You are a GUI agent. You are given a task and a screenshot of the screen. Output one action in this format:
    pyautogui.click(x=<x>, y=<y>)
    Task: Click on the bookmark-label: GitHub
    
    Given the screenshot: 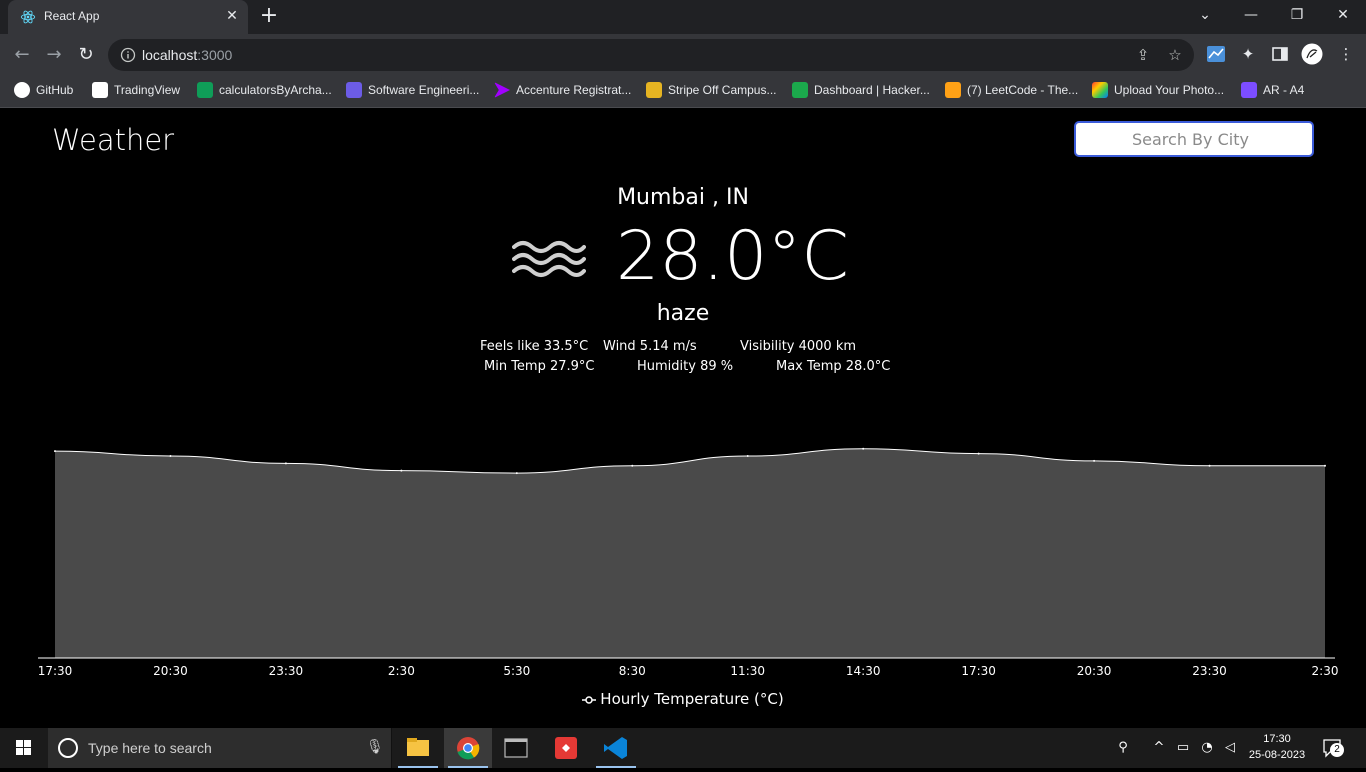 What is the action you would take?
    pyautogui.click(x=55, y=90)
    